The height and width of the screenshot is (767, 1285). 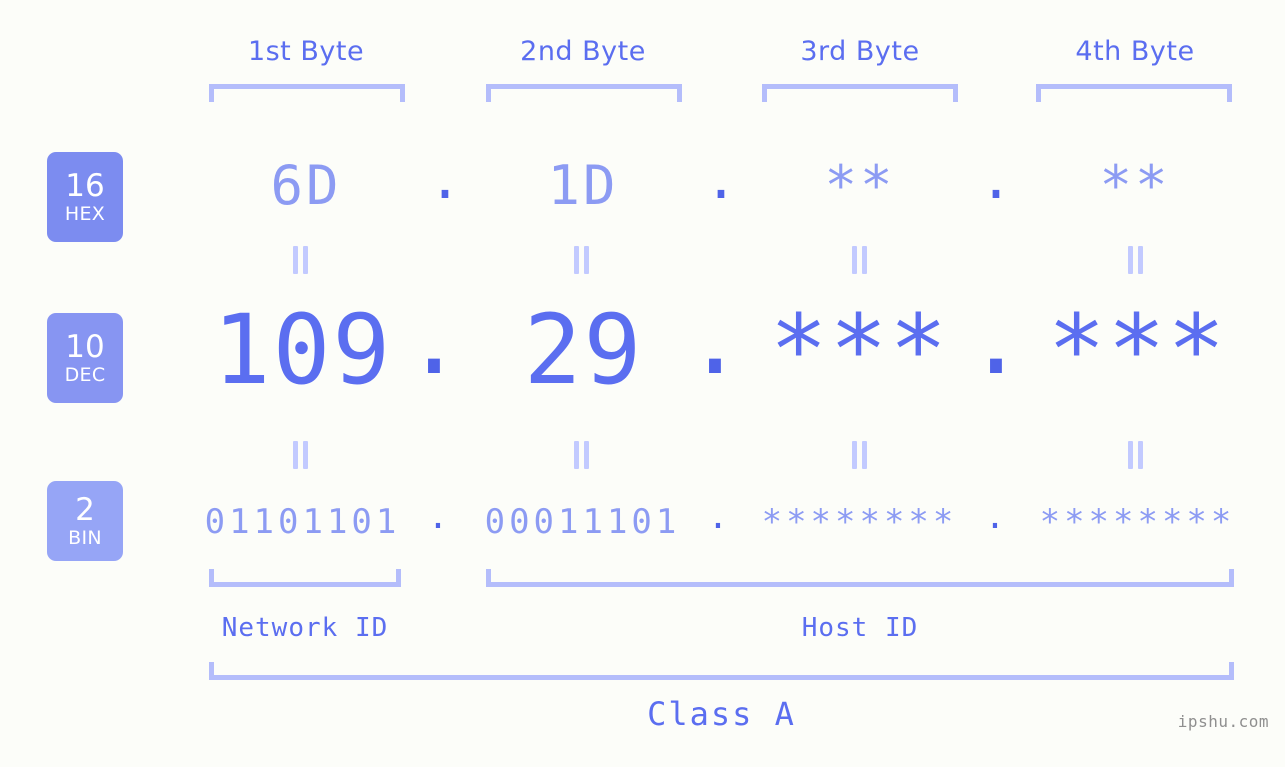 What do you see at coordinates (302, 350) in the screenshot?
I see `dec-byte-1: 109` at bounding box center [302, 350].